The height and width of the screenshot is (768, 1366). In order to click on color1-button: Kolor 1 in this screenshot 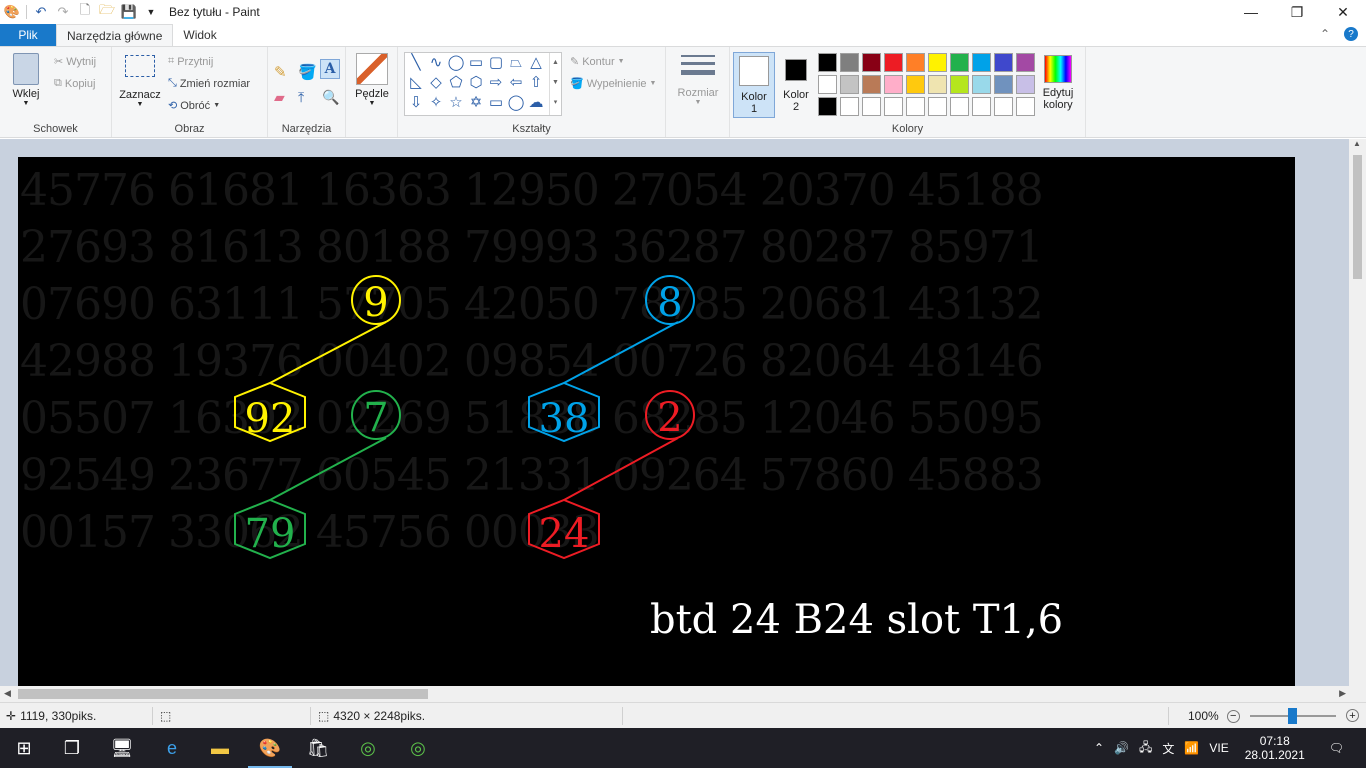, I will do `click(754, 85)`.